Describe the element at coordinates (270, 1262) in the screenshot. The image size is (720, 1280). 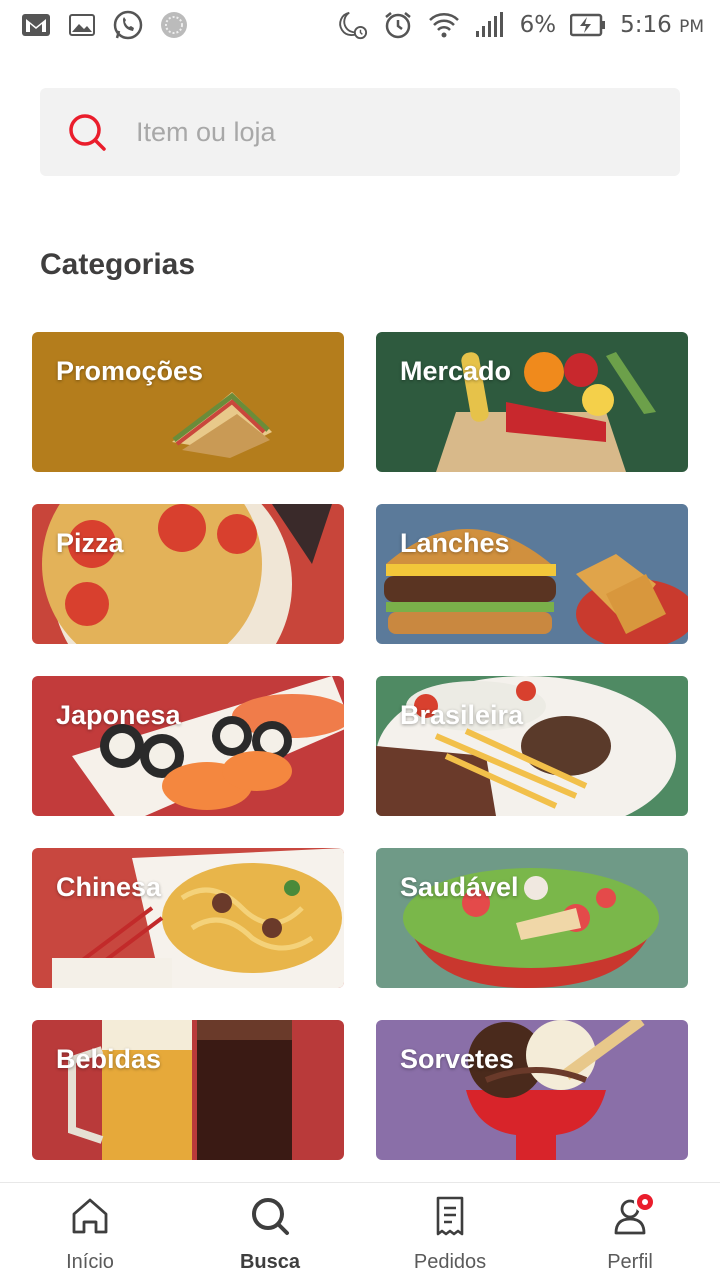
I see `nav-label: Busca` at that location.